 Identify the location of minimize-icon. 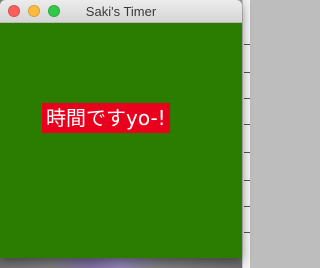
(34, 11).